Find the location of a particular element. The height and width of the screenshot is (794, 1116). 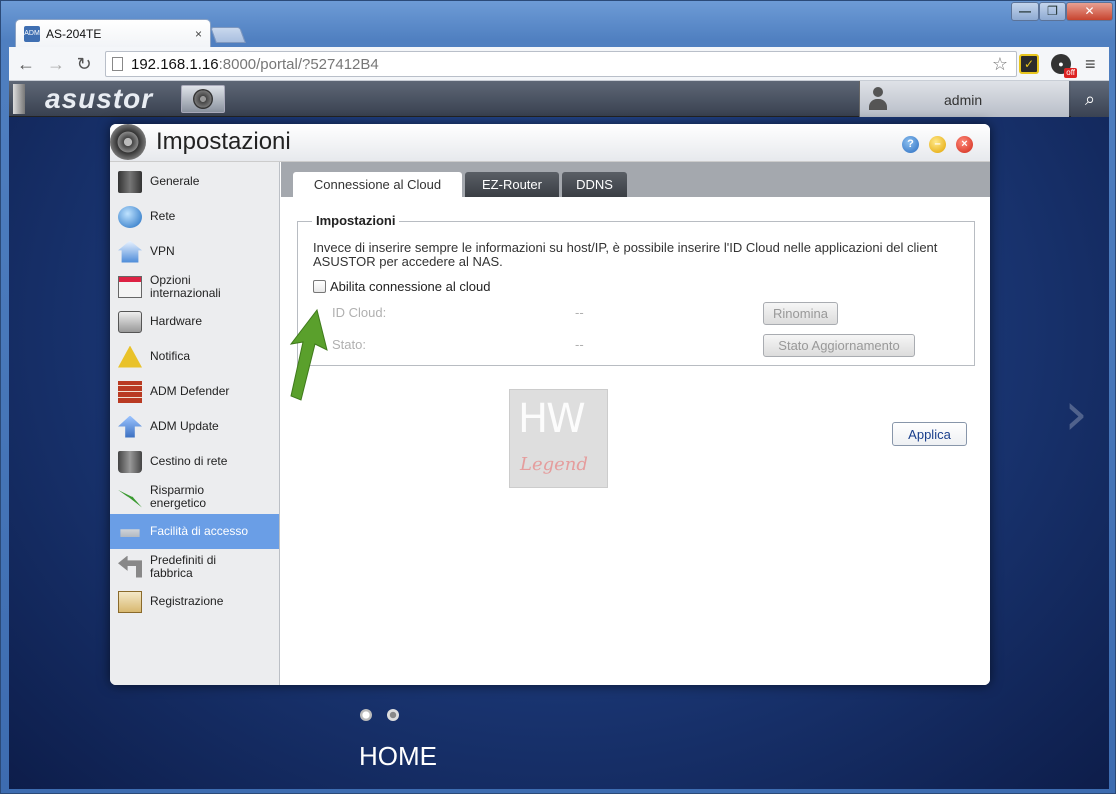

sidebar-item-label: Predefiniti di fabbrica is located at coordinates (183, 566).